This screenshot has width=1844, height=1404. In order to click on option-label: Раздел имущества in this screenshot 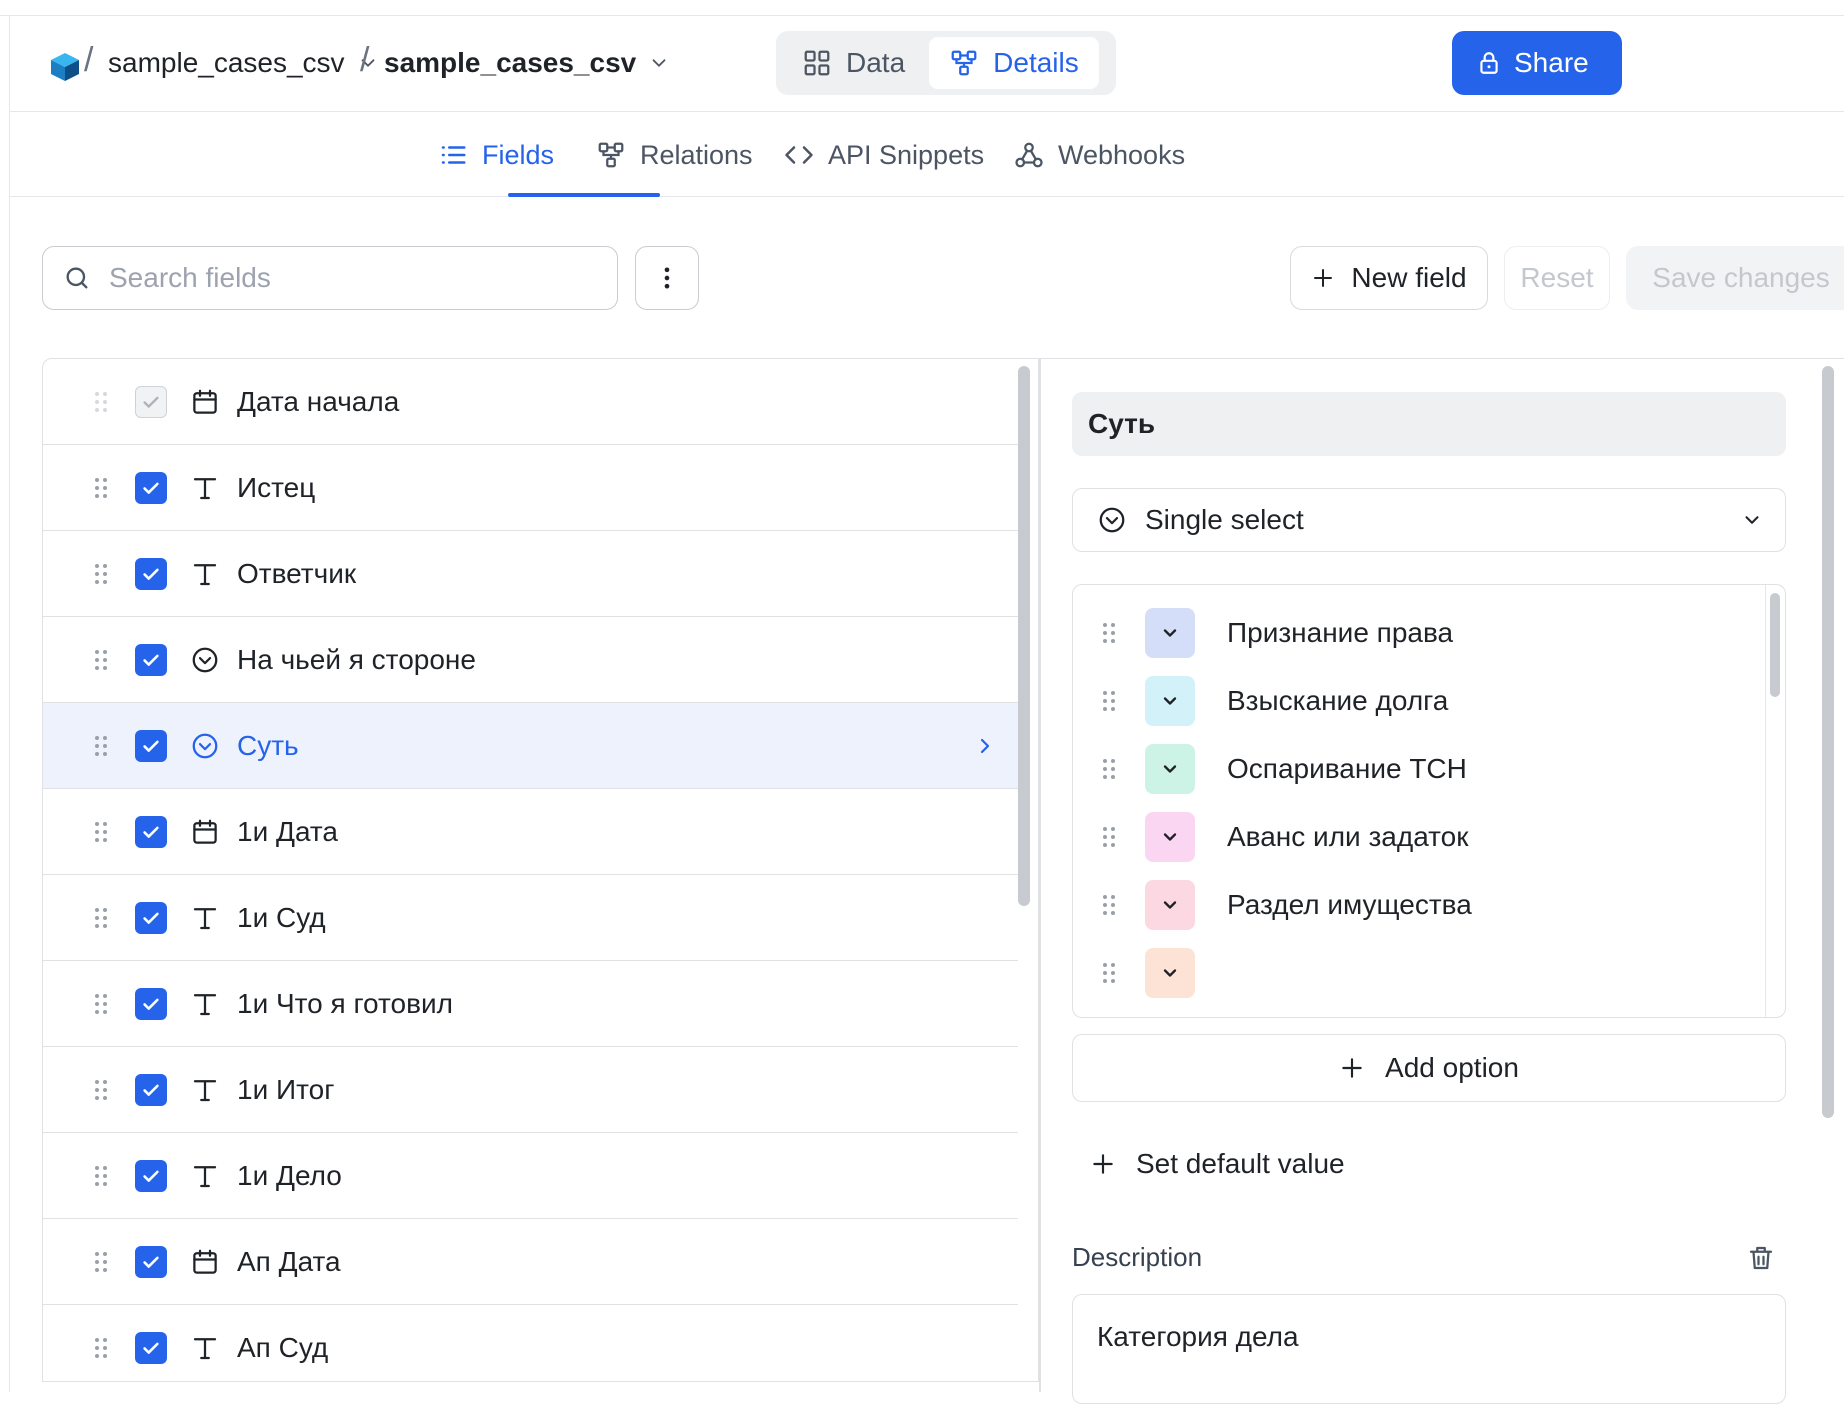, I will do `click(1349, 905)`.